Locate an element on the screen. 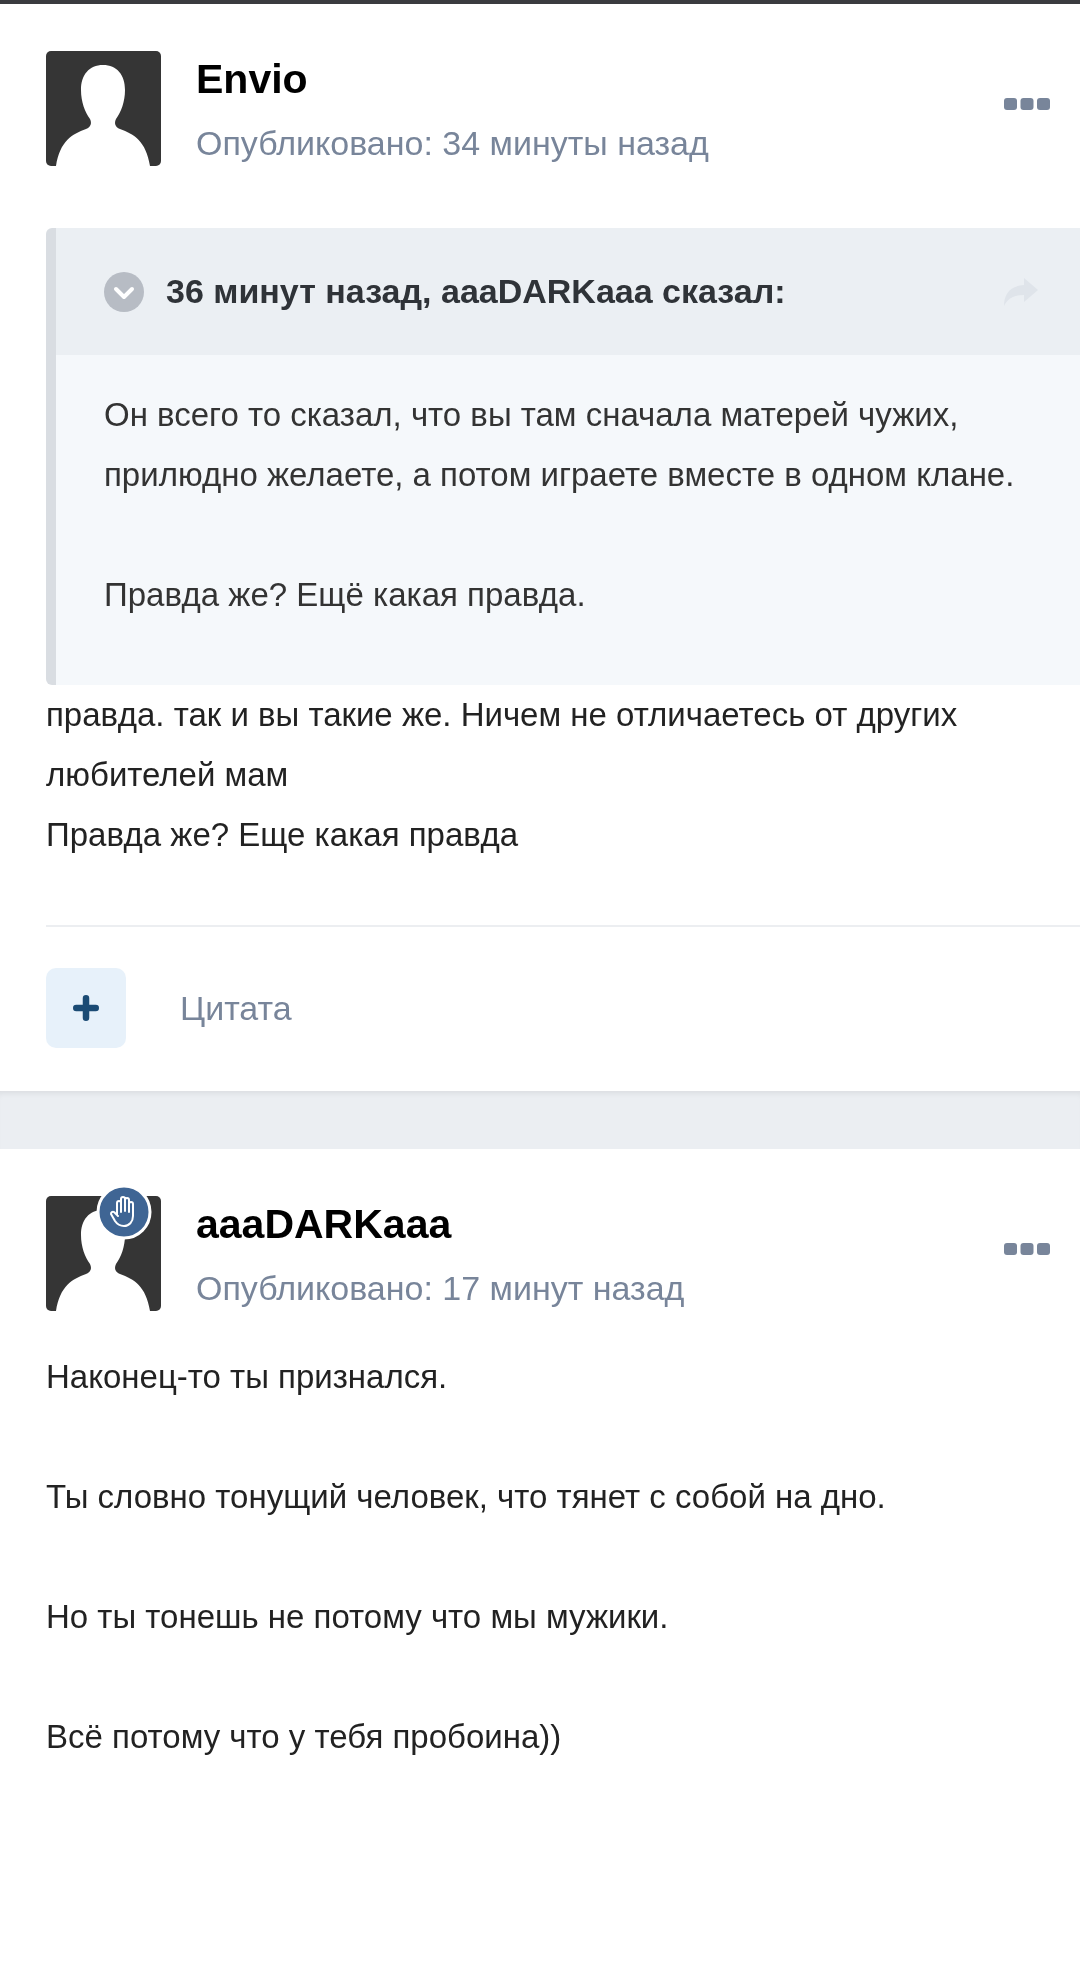 The image size is (1080, 1975). plus-icon is located at coordinates (86, 1008).